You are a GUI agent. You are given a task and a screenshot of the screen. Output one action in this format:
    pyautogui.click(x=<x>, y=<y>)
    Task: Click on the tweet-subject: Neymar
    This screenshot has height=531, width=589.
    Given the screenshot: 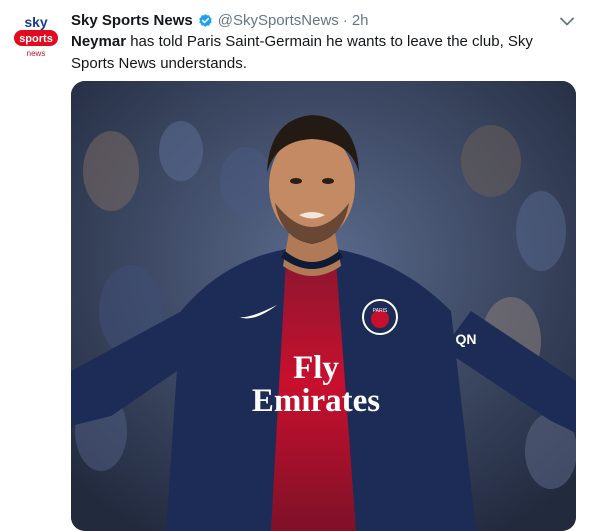 What is the action you would take?
    pyautogui.click(x=99, y=41)
    